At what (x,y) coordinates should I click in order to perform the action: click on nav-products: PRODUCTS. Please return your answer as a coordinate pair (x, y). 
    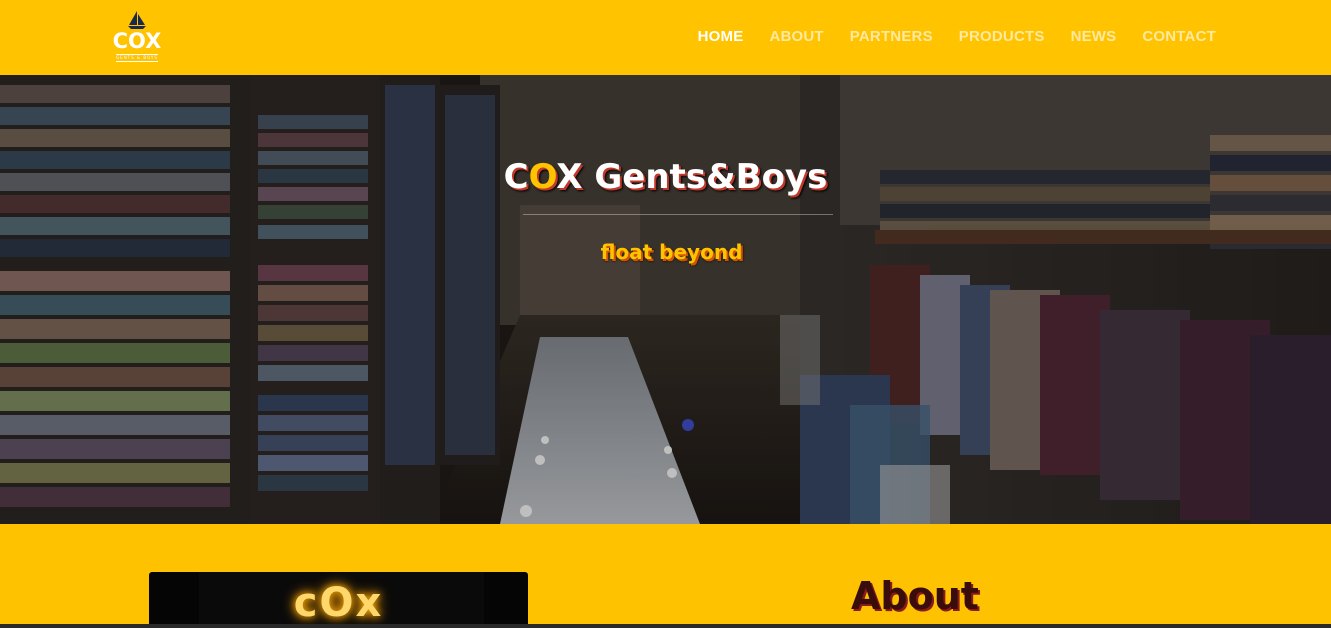
    Looking at the image, I should click on (1002, 36).